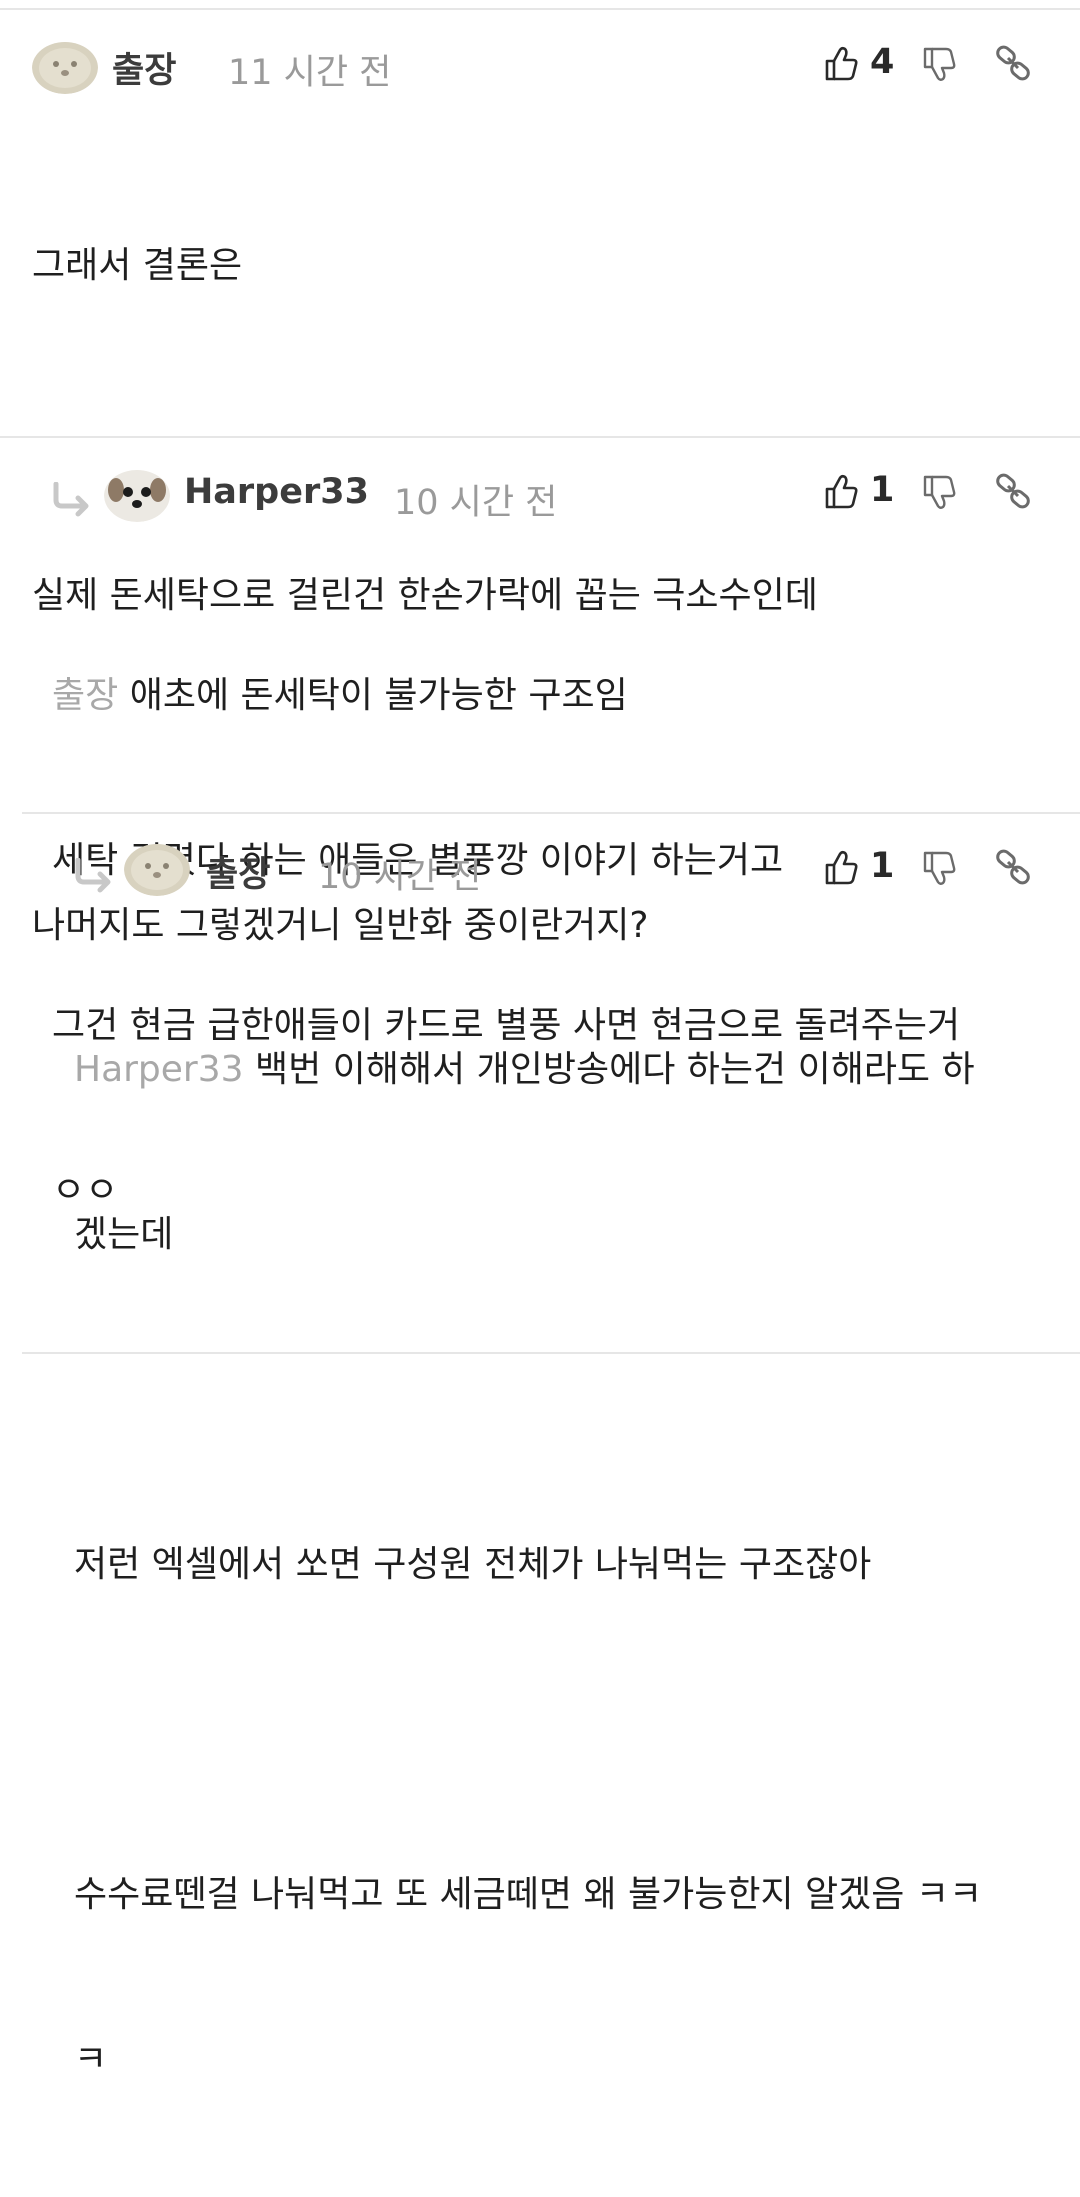 Image resolution: width=1080 pixels, height=2197 pixels. Describe the element at coordinates (540, 67) in the screenshot. I see `comment-header: 출장 11 시간 전 4` at that location.